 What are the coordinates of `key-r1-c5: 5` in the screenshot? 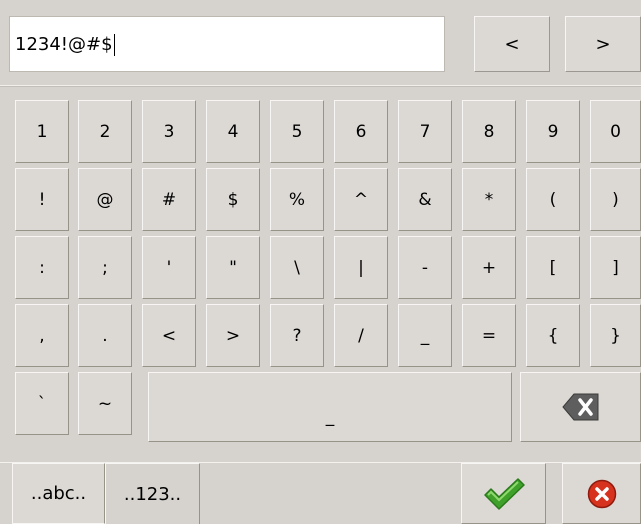 It's located at (297, 131).